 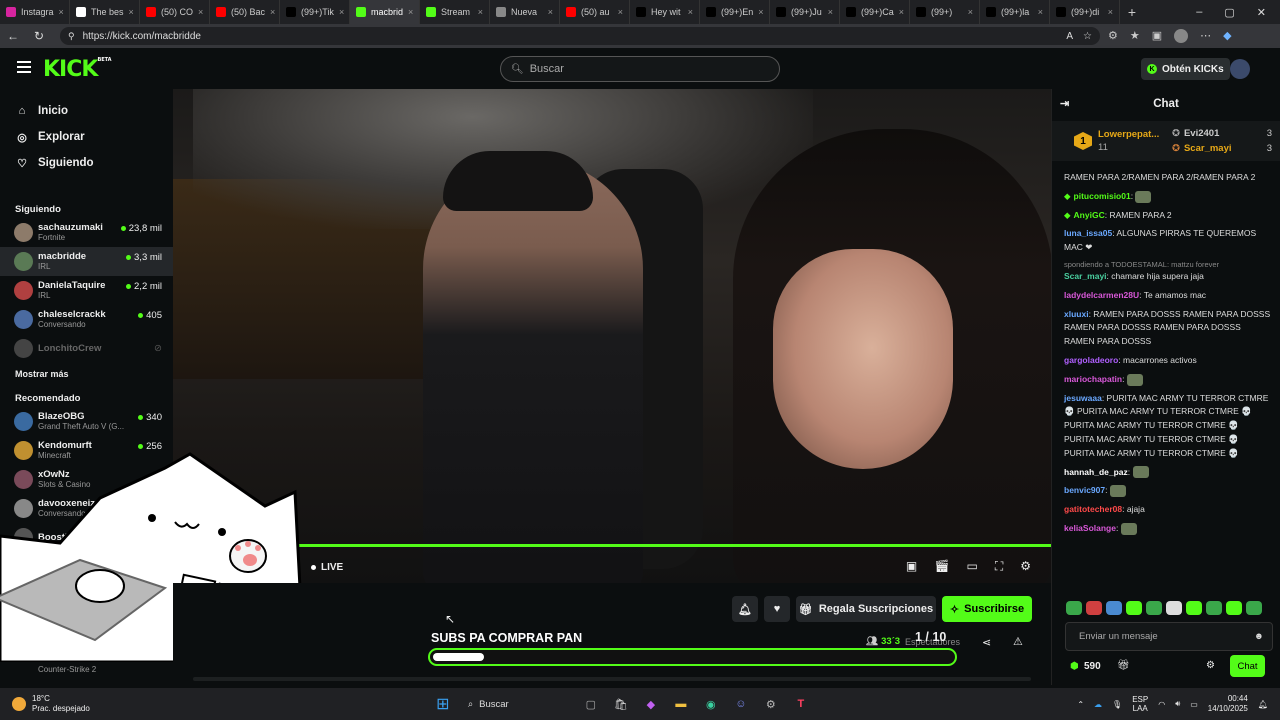 I want to click on chat-username: jesuwaaa, so click(x=1083, y=398).